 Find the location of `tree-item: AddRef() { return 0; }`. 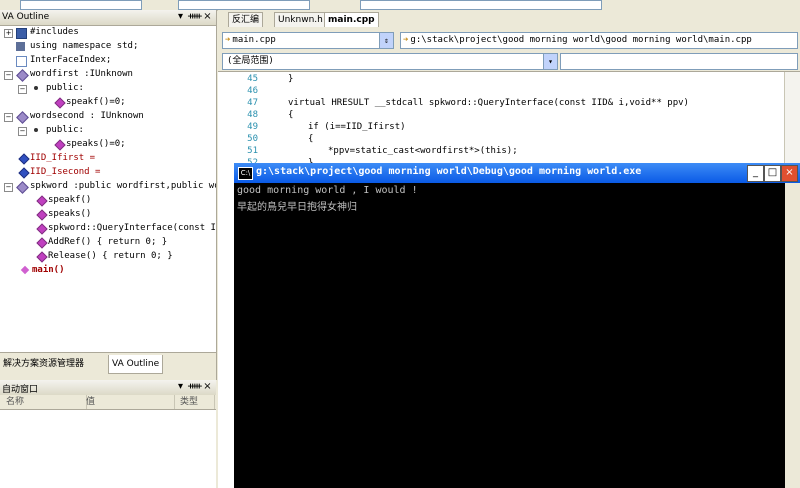

tree-item: AddRef() { return 0; } is located at coordinates (107, 242).